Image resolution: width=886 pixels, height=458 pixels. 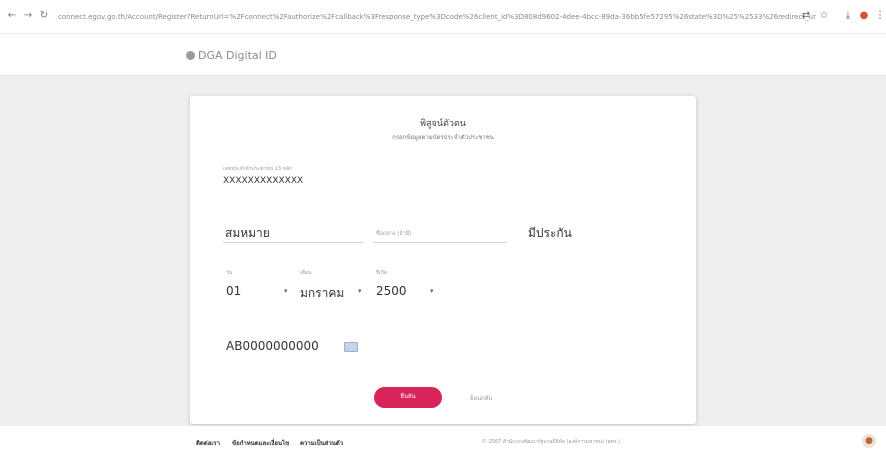 I want to click on site-header: DGA Digital ID, so click(x=443, y=55).